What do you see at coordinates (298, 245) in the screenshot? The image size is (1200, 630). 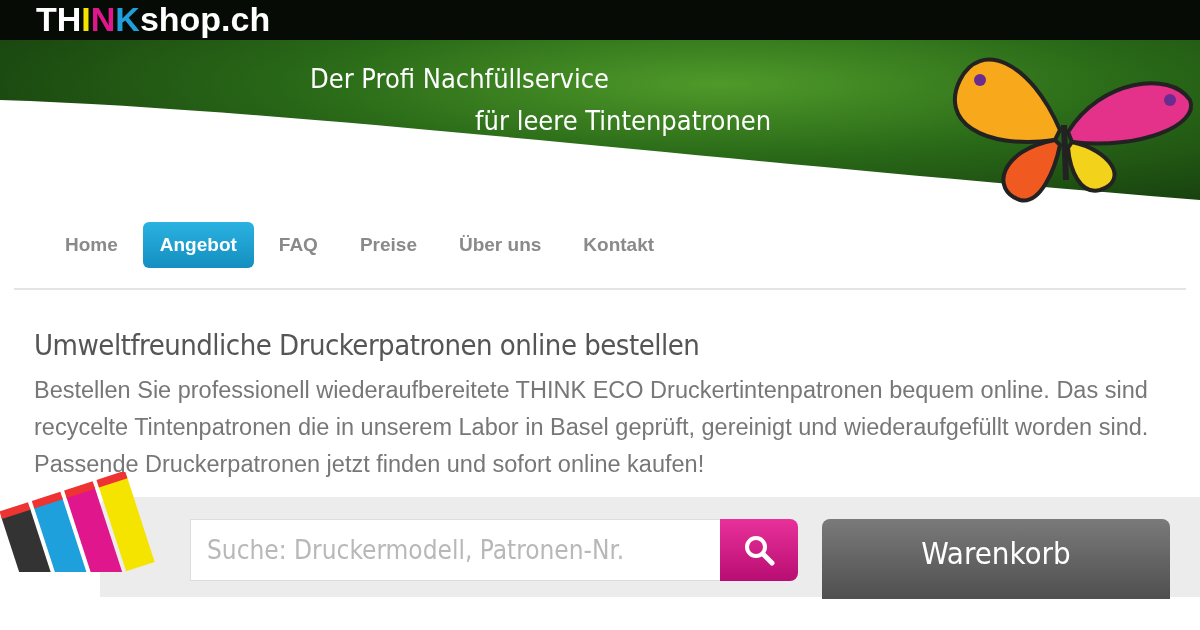 I see `nav-tab: FAQ` at bounding box center [298, 245].